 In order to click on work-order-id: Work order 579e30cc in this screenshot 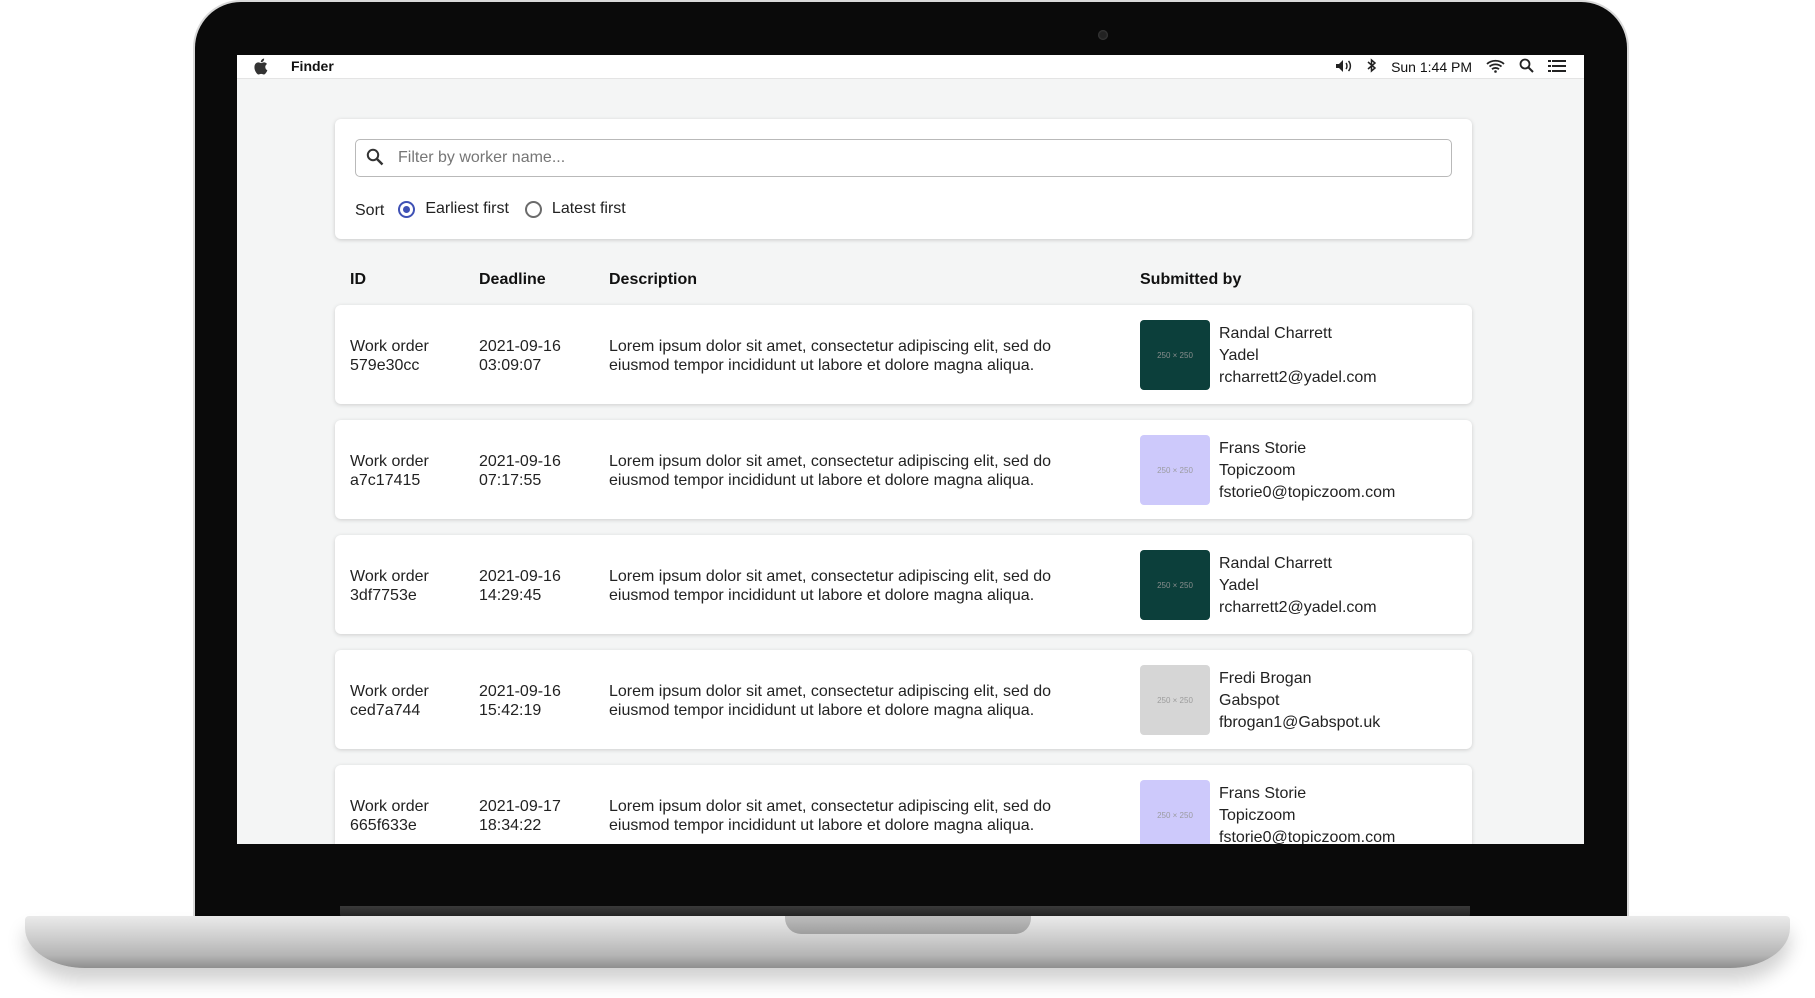, I will do `click(389, 356)`.